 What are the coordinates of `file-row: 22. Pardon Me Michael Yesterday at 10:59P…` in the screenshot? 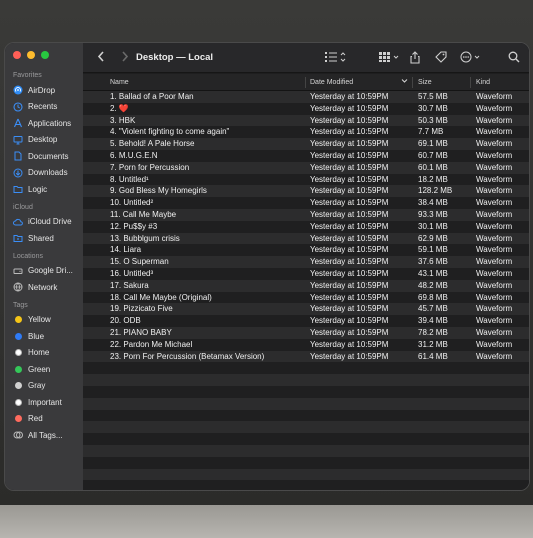 It's located at (306, 344).